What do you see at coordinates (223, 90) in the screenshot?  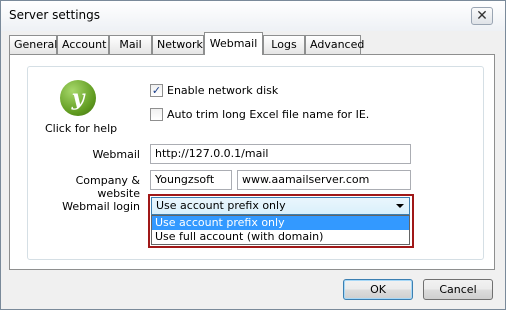 I see `enable-network-disk-label: Enable network disk` at bounding box center [223, 90].